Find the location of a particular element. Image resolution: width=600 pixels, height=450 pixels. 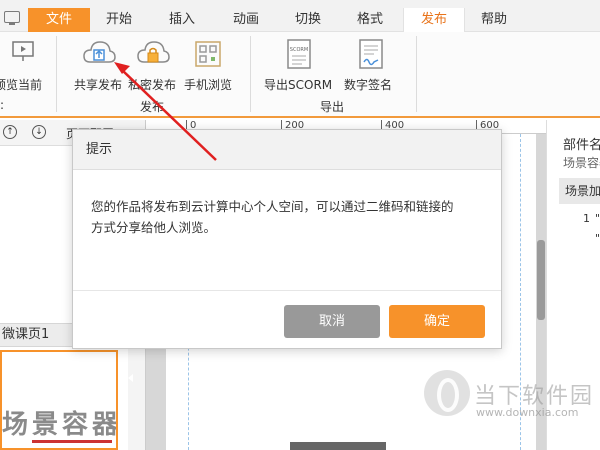

move-up-button: ↑ is located at coordinates (10, 132).